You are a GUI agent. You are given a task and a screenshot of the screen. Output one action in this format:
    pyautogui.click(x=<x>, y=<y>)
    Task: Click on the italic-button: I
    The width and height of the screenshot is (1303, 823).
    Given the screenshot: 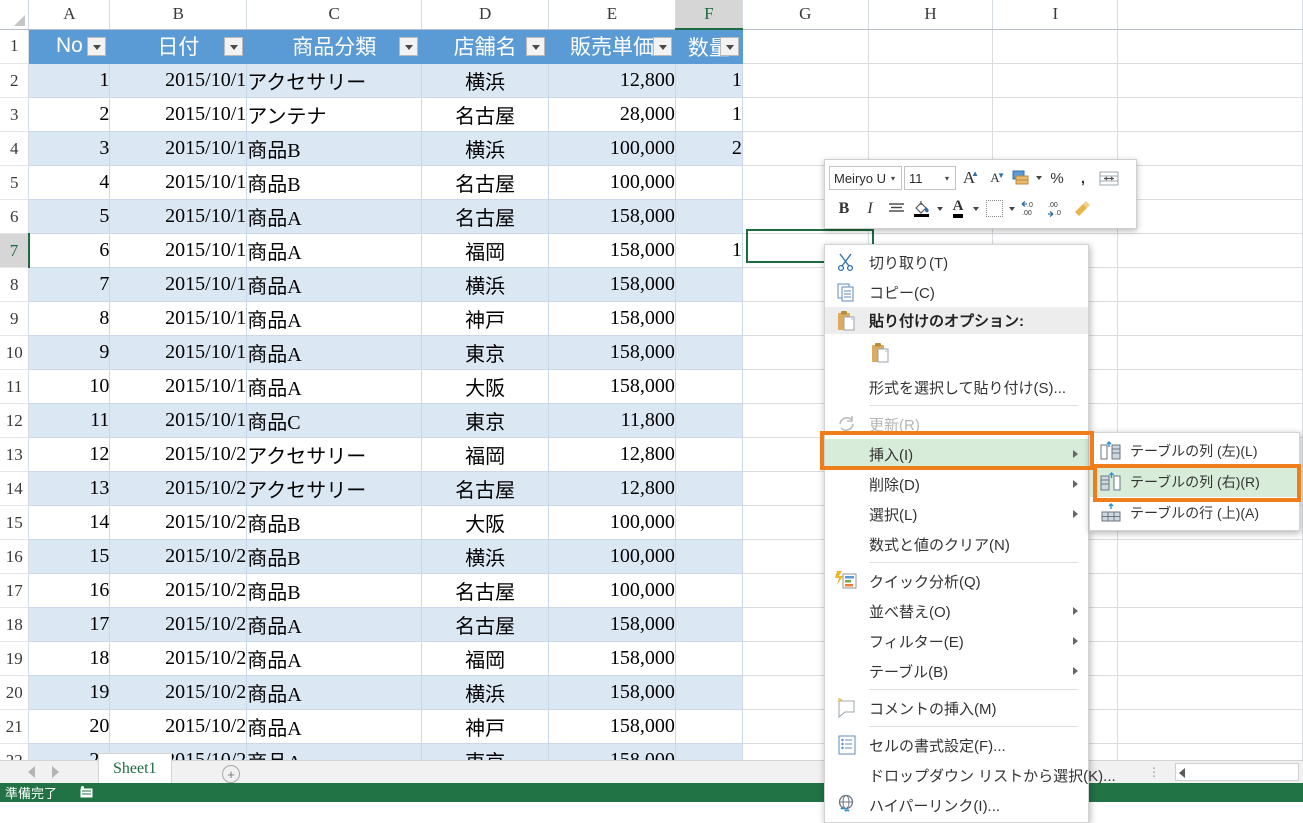 What is the action you would take?
    pyautogui.click(x=870, y=208)
    